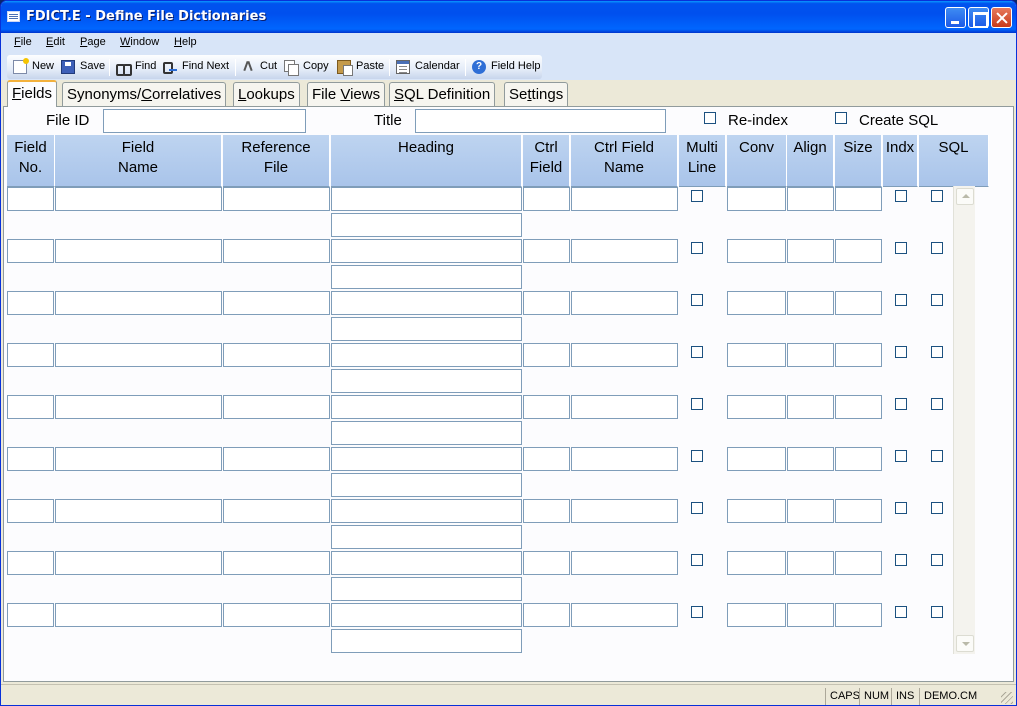  What do you see at coordinates (965, 643) in the screenshot?
I see `scroll-down-button` at bounding box center [965, 643].